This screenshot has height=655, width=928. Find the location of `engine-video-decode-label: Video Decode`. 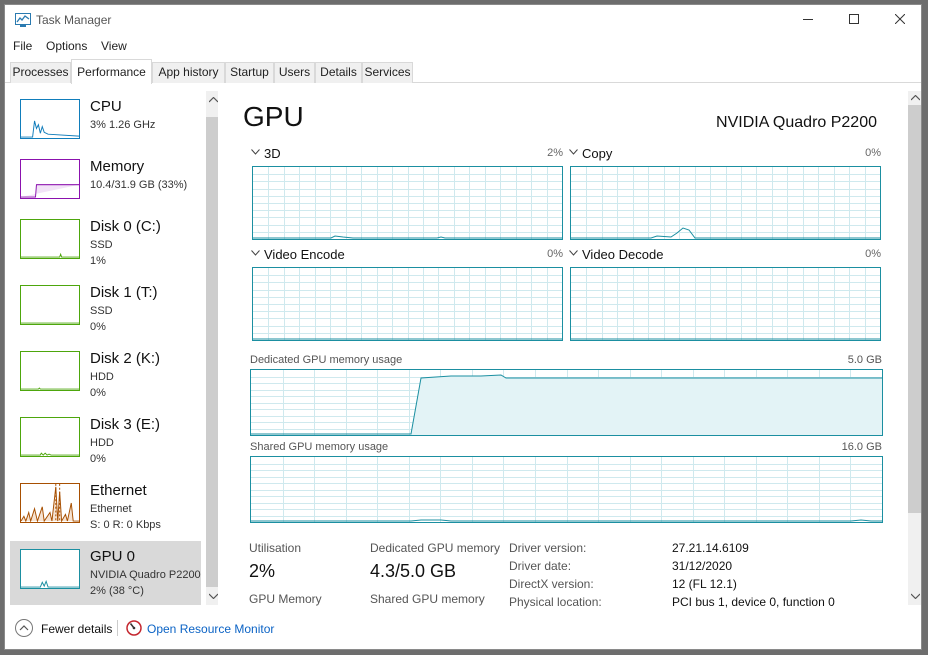

engine-video-decode-label: Video Decode is located at coordinates (622, 254).